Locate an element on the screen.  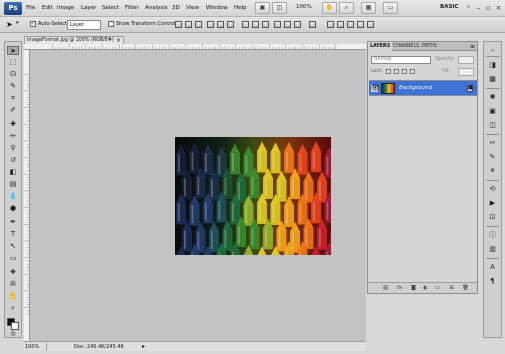
menu-window: Window is located at coordinates (217, 8).